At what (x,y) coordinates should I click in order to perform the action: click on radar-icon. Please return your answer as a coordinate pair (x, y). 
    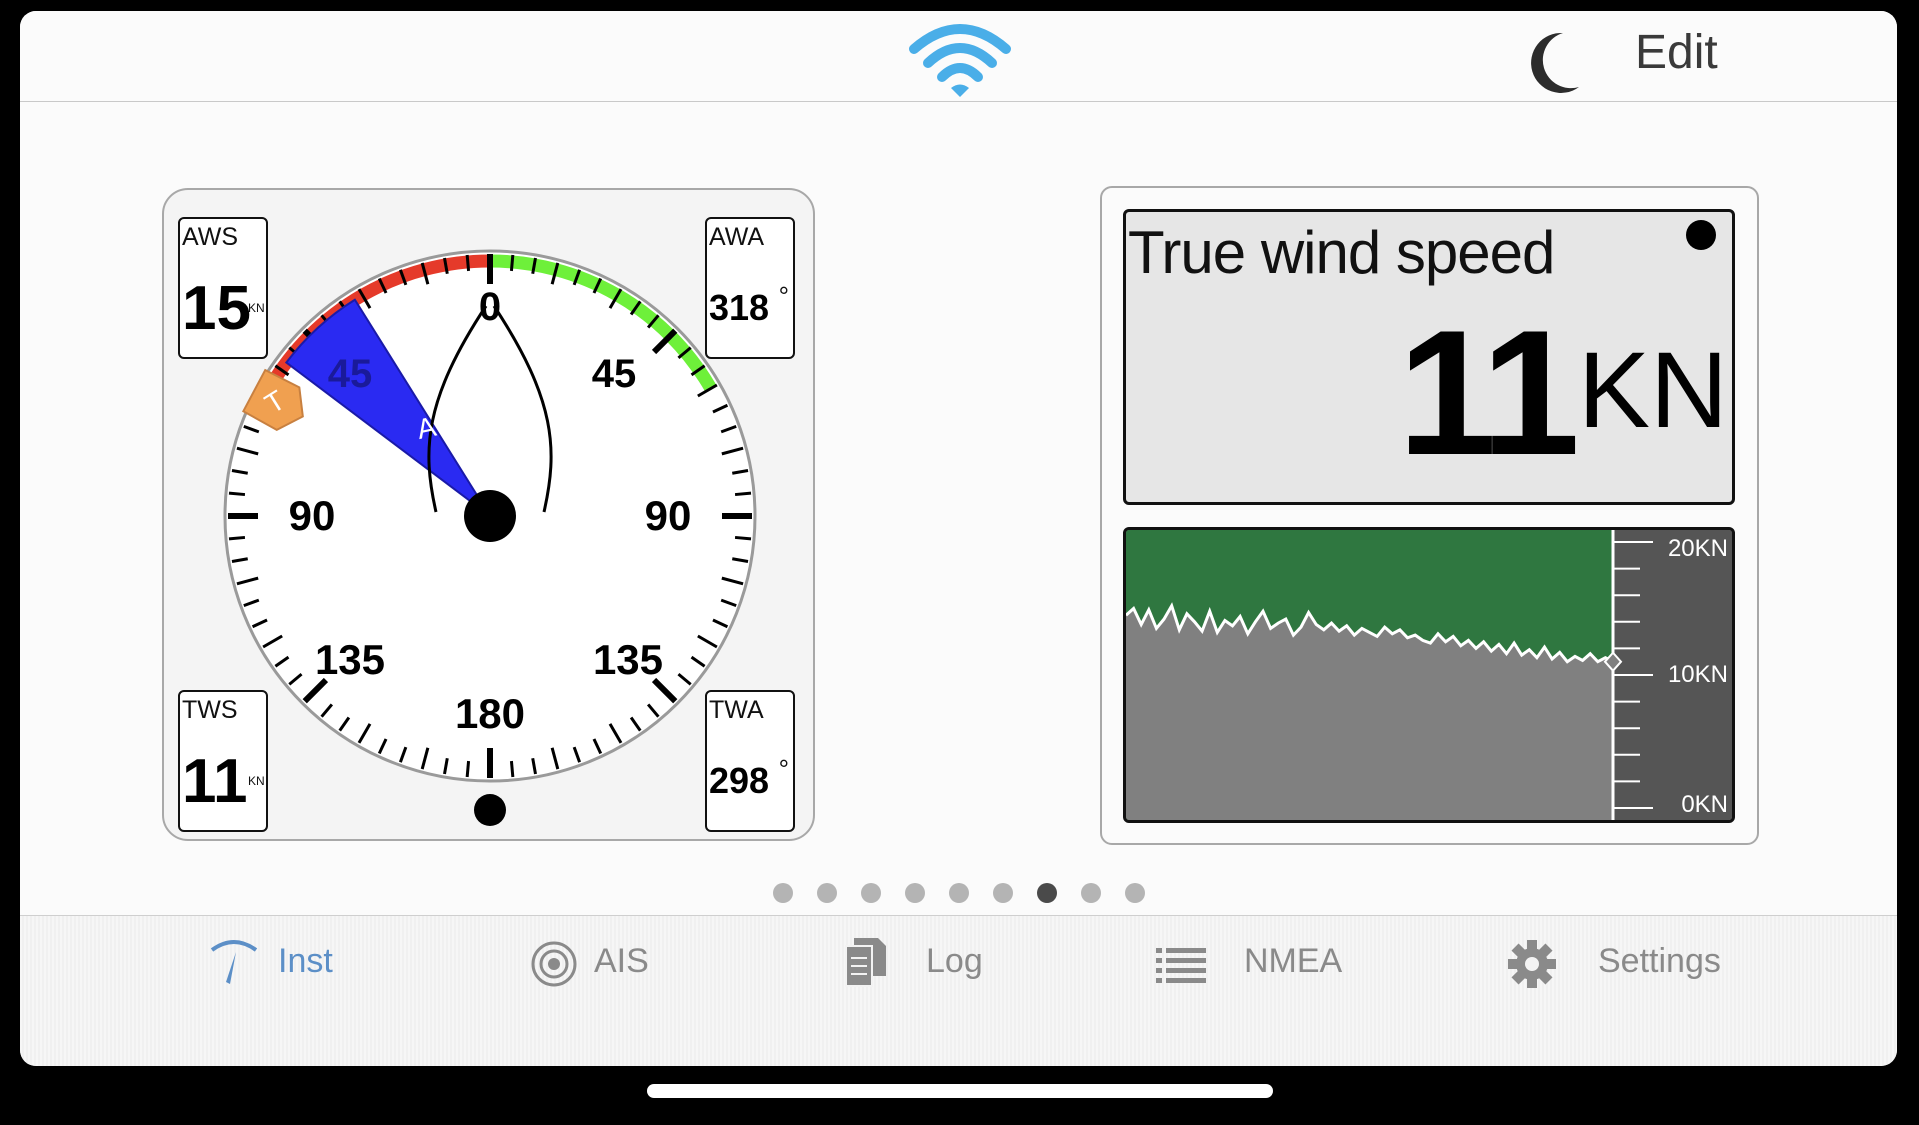
    Looking at the image, I should click on (554, 964).